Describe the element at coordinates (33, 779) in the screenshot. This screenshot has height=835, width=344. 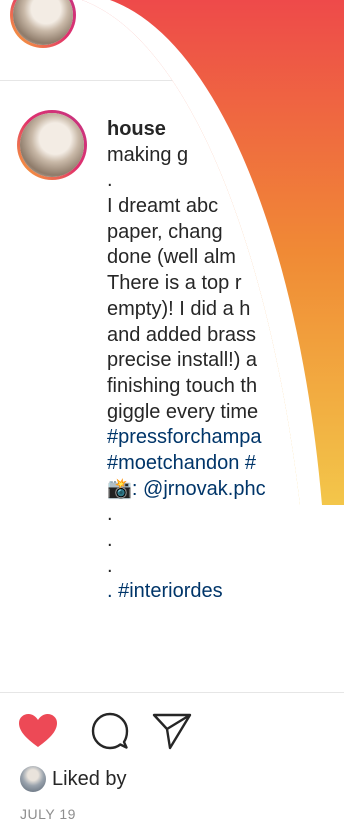
I see `liked-by-avatar` at that location.